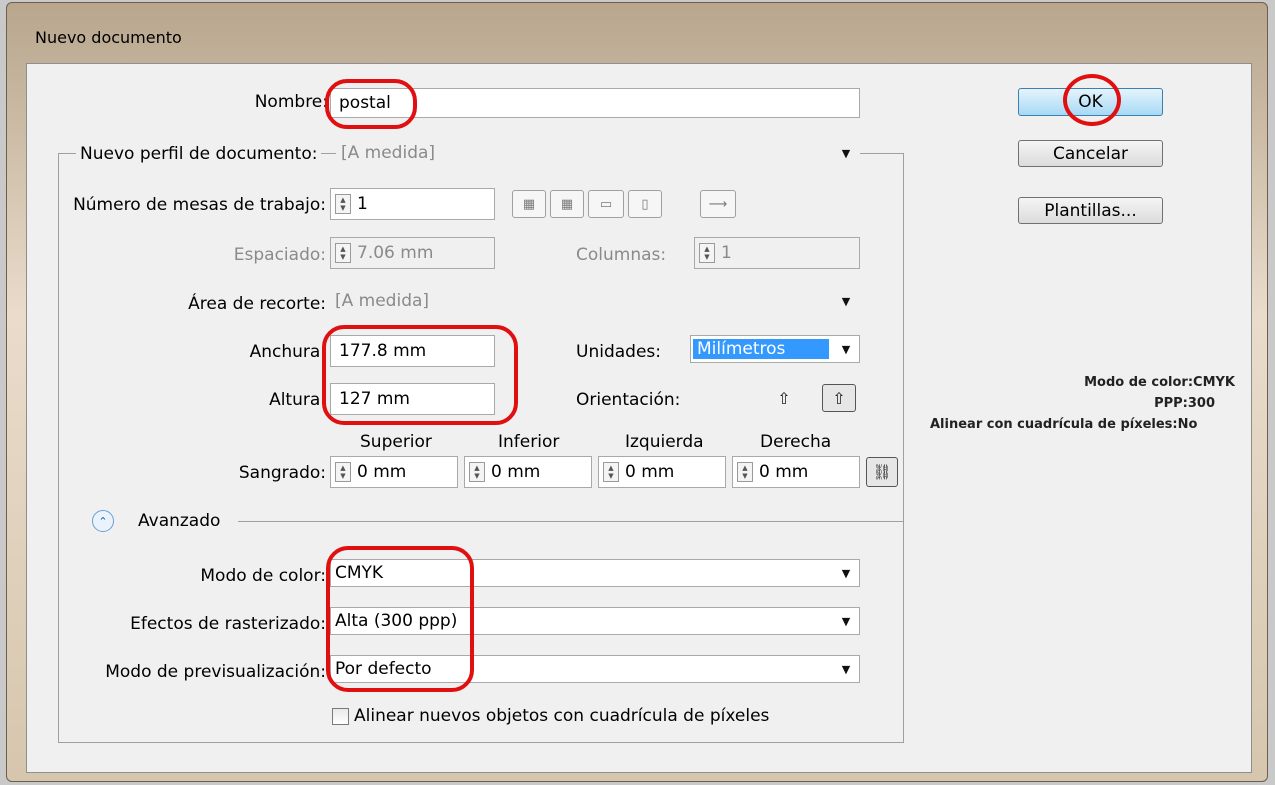 Image resolution: width=1275 pixels, height=785 pixels. I want to click on modo-color-value: CMYK, so click(359, 573).